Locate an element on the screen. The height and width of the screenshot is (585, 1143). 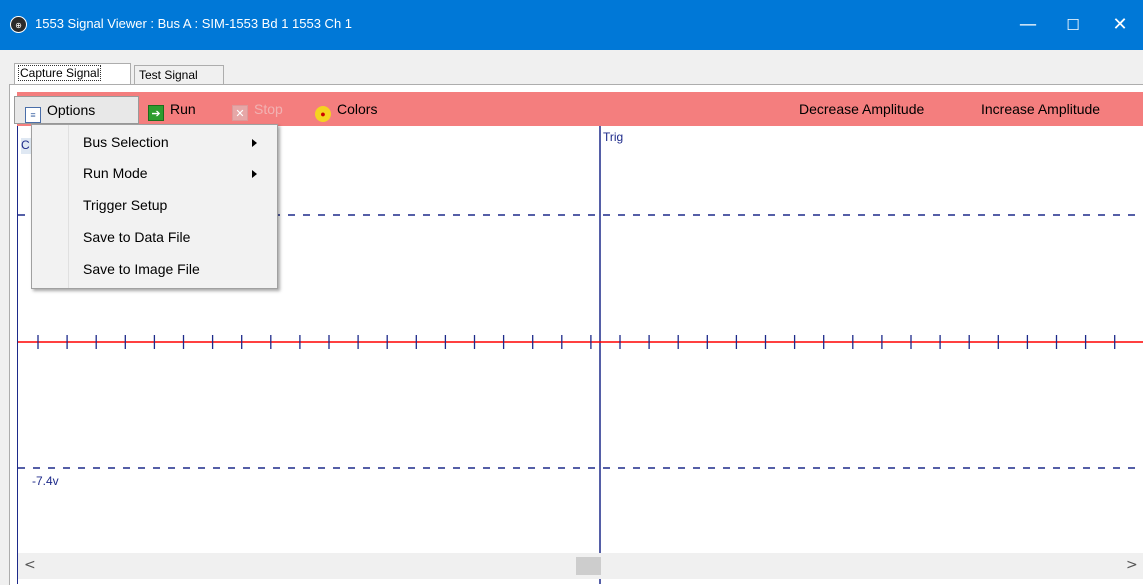
app-icon: ⊕ is located at coordinates (18, 24).